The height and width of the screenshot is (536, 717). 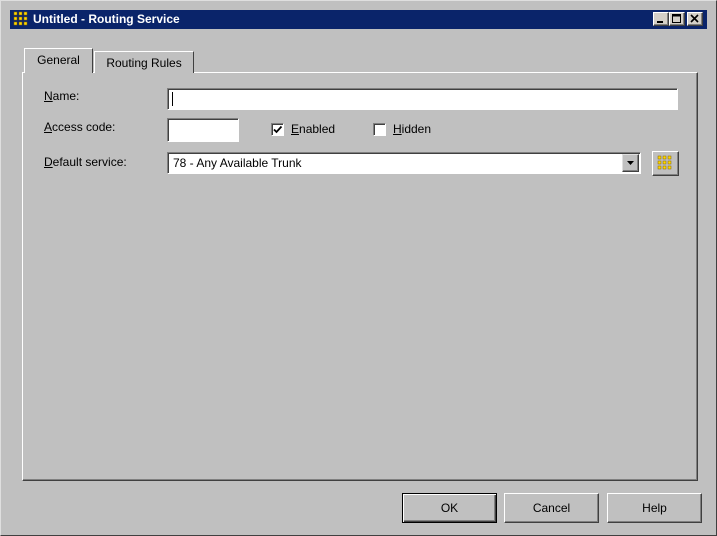 What do you see at coordinates (654, 508) in the screenshot?
I see `help-button: Help` at bounding box center [654, 508].